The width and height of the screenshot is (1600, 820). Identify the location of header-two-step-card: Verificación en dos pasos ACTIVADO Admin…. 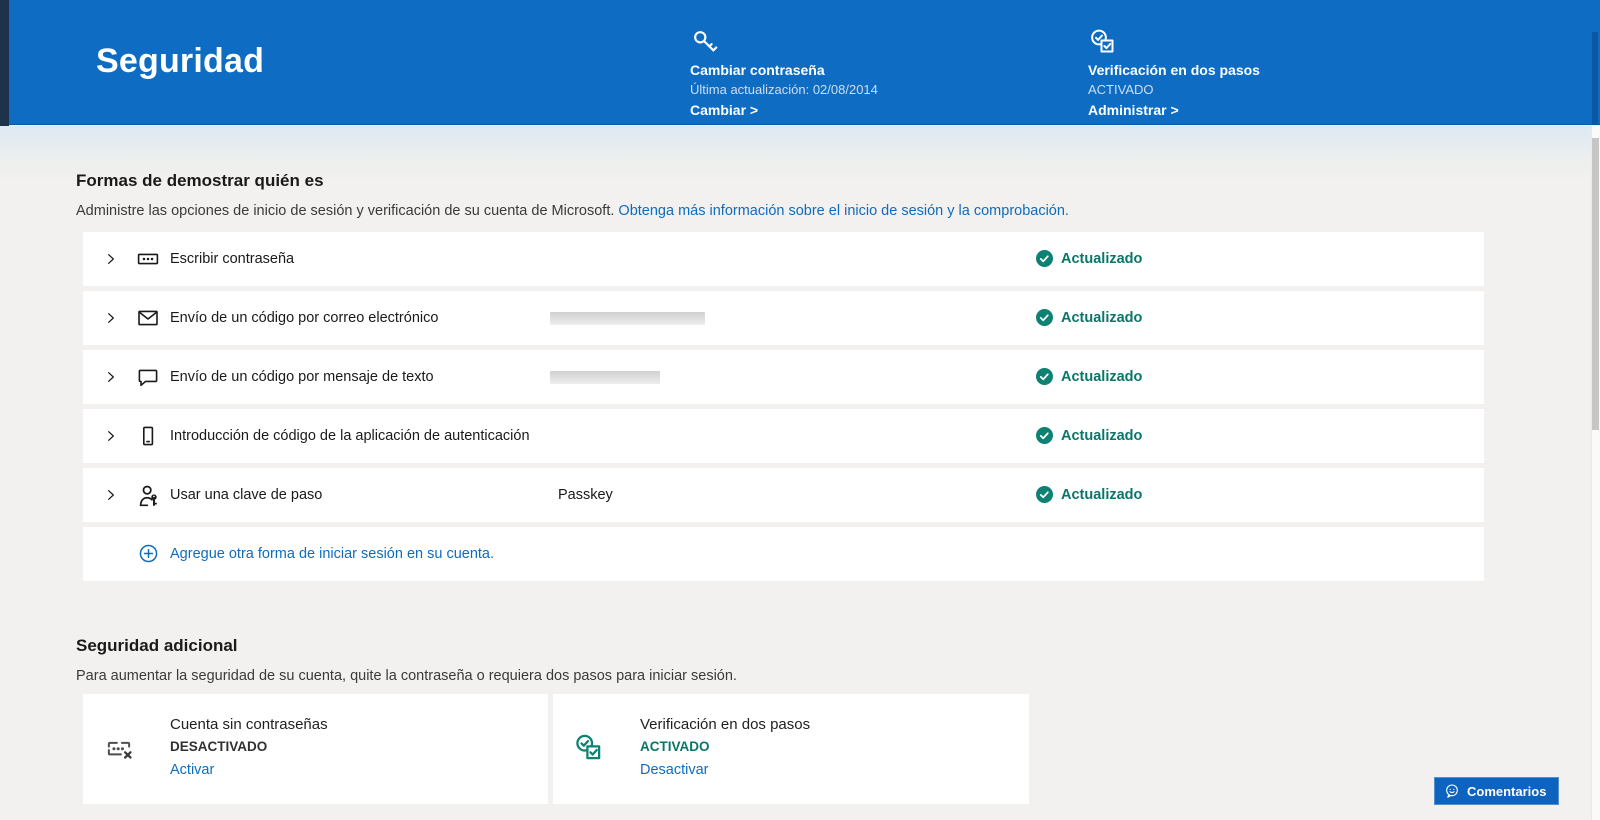
(1268, 73).